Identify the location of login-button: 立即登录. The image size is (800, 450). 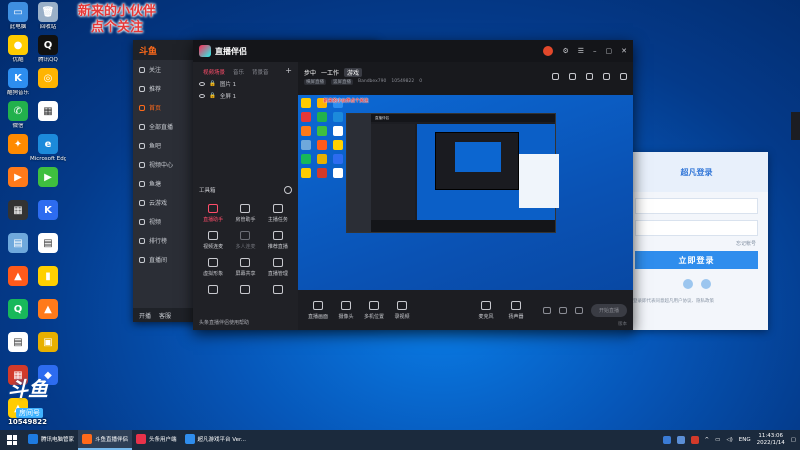
(696, 260).